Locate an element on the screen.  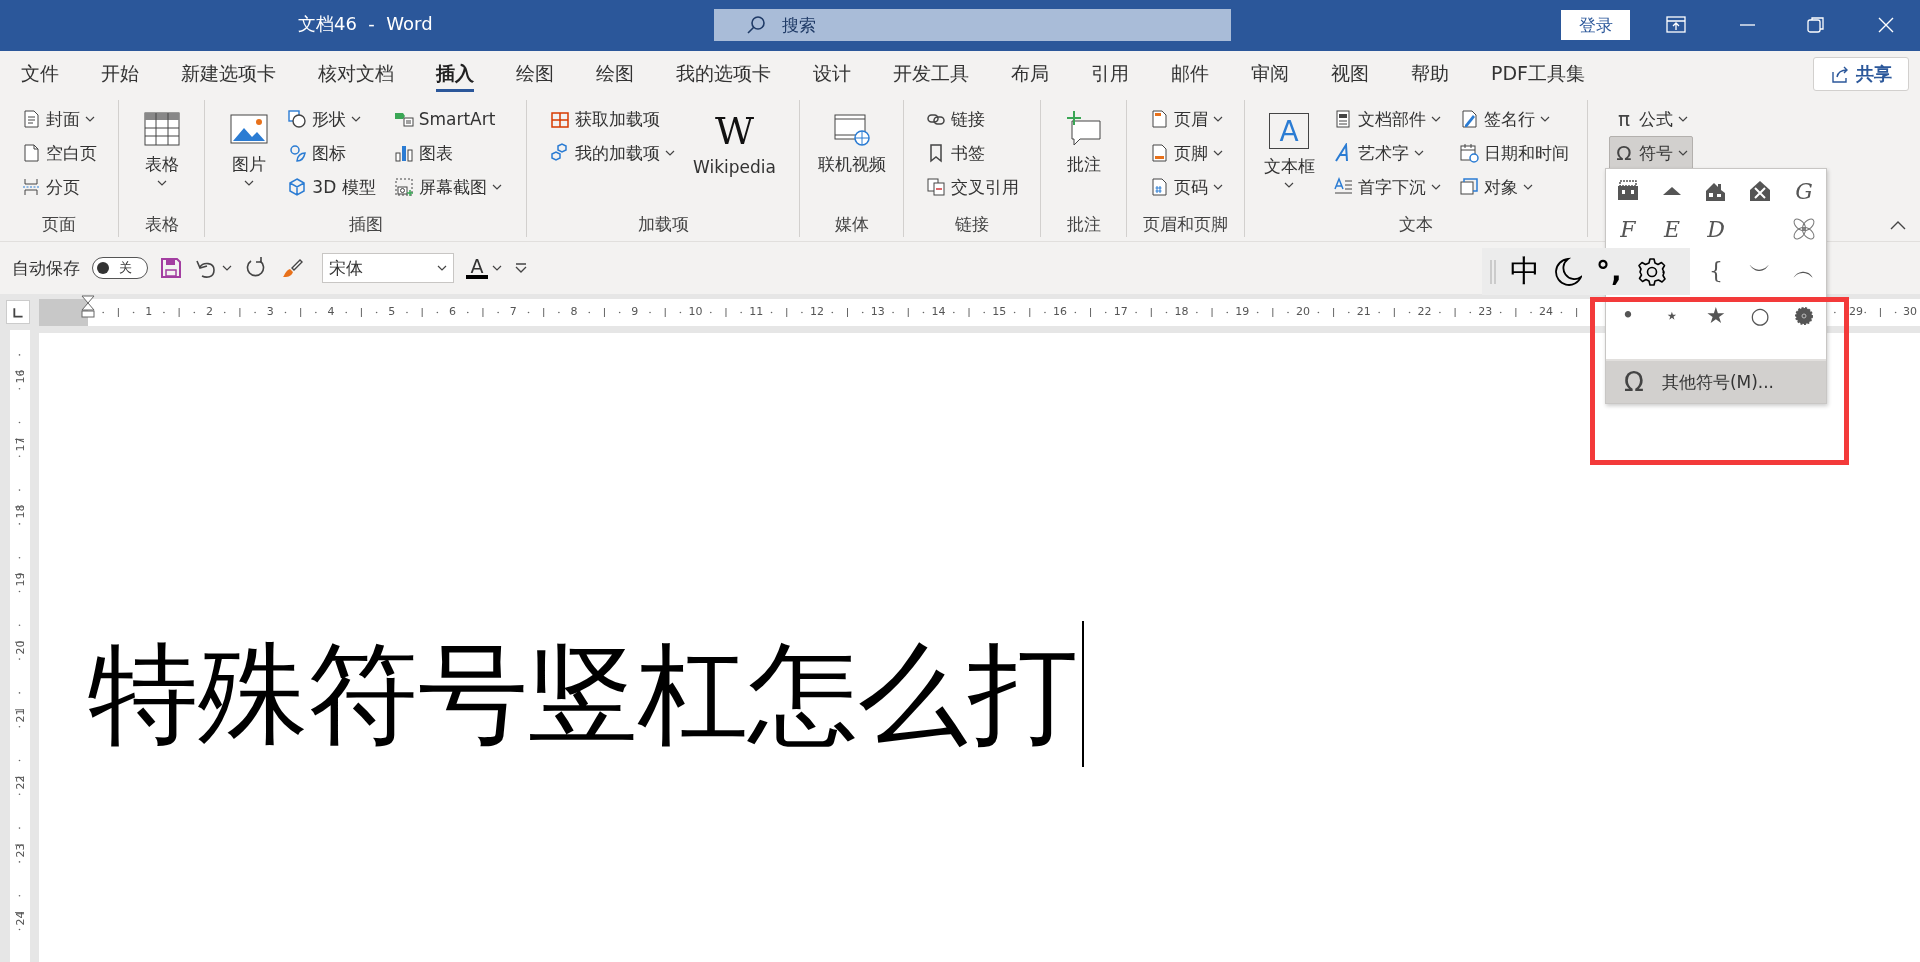
ruler-number: 20 is located at coordinates (1303, 311).